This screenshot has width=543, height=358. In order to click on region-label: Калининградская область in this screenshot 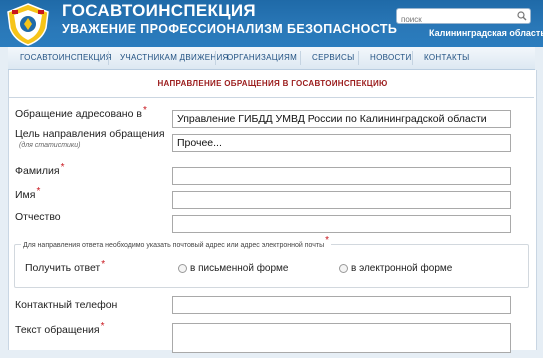, I will do `click(486, 33)`.